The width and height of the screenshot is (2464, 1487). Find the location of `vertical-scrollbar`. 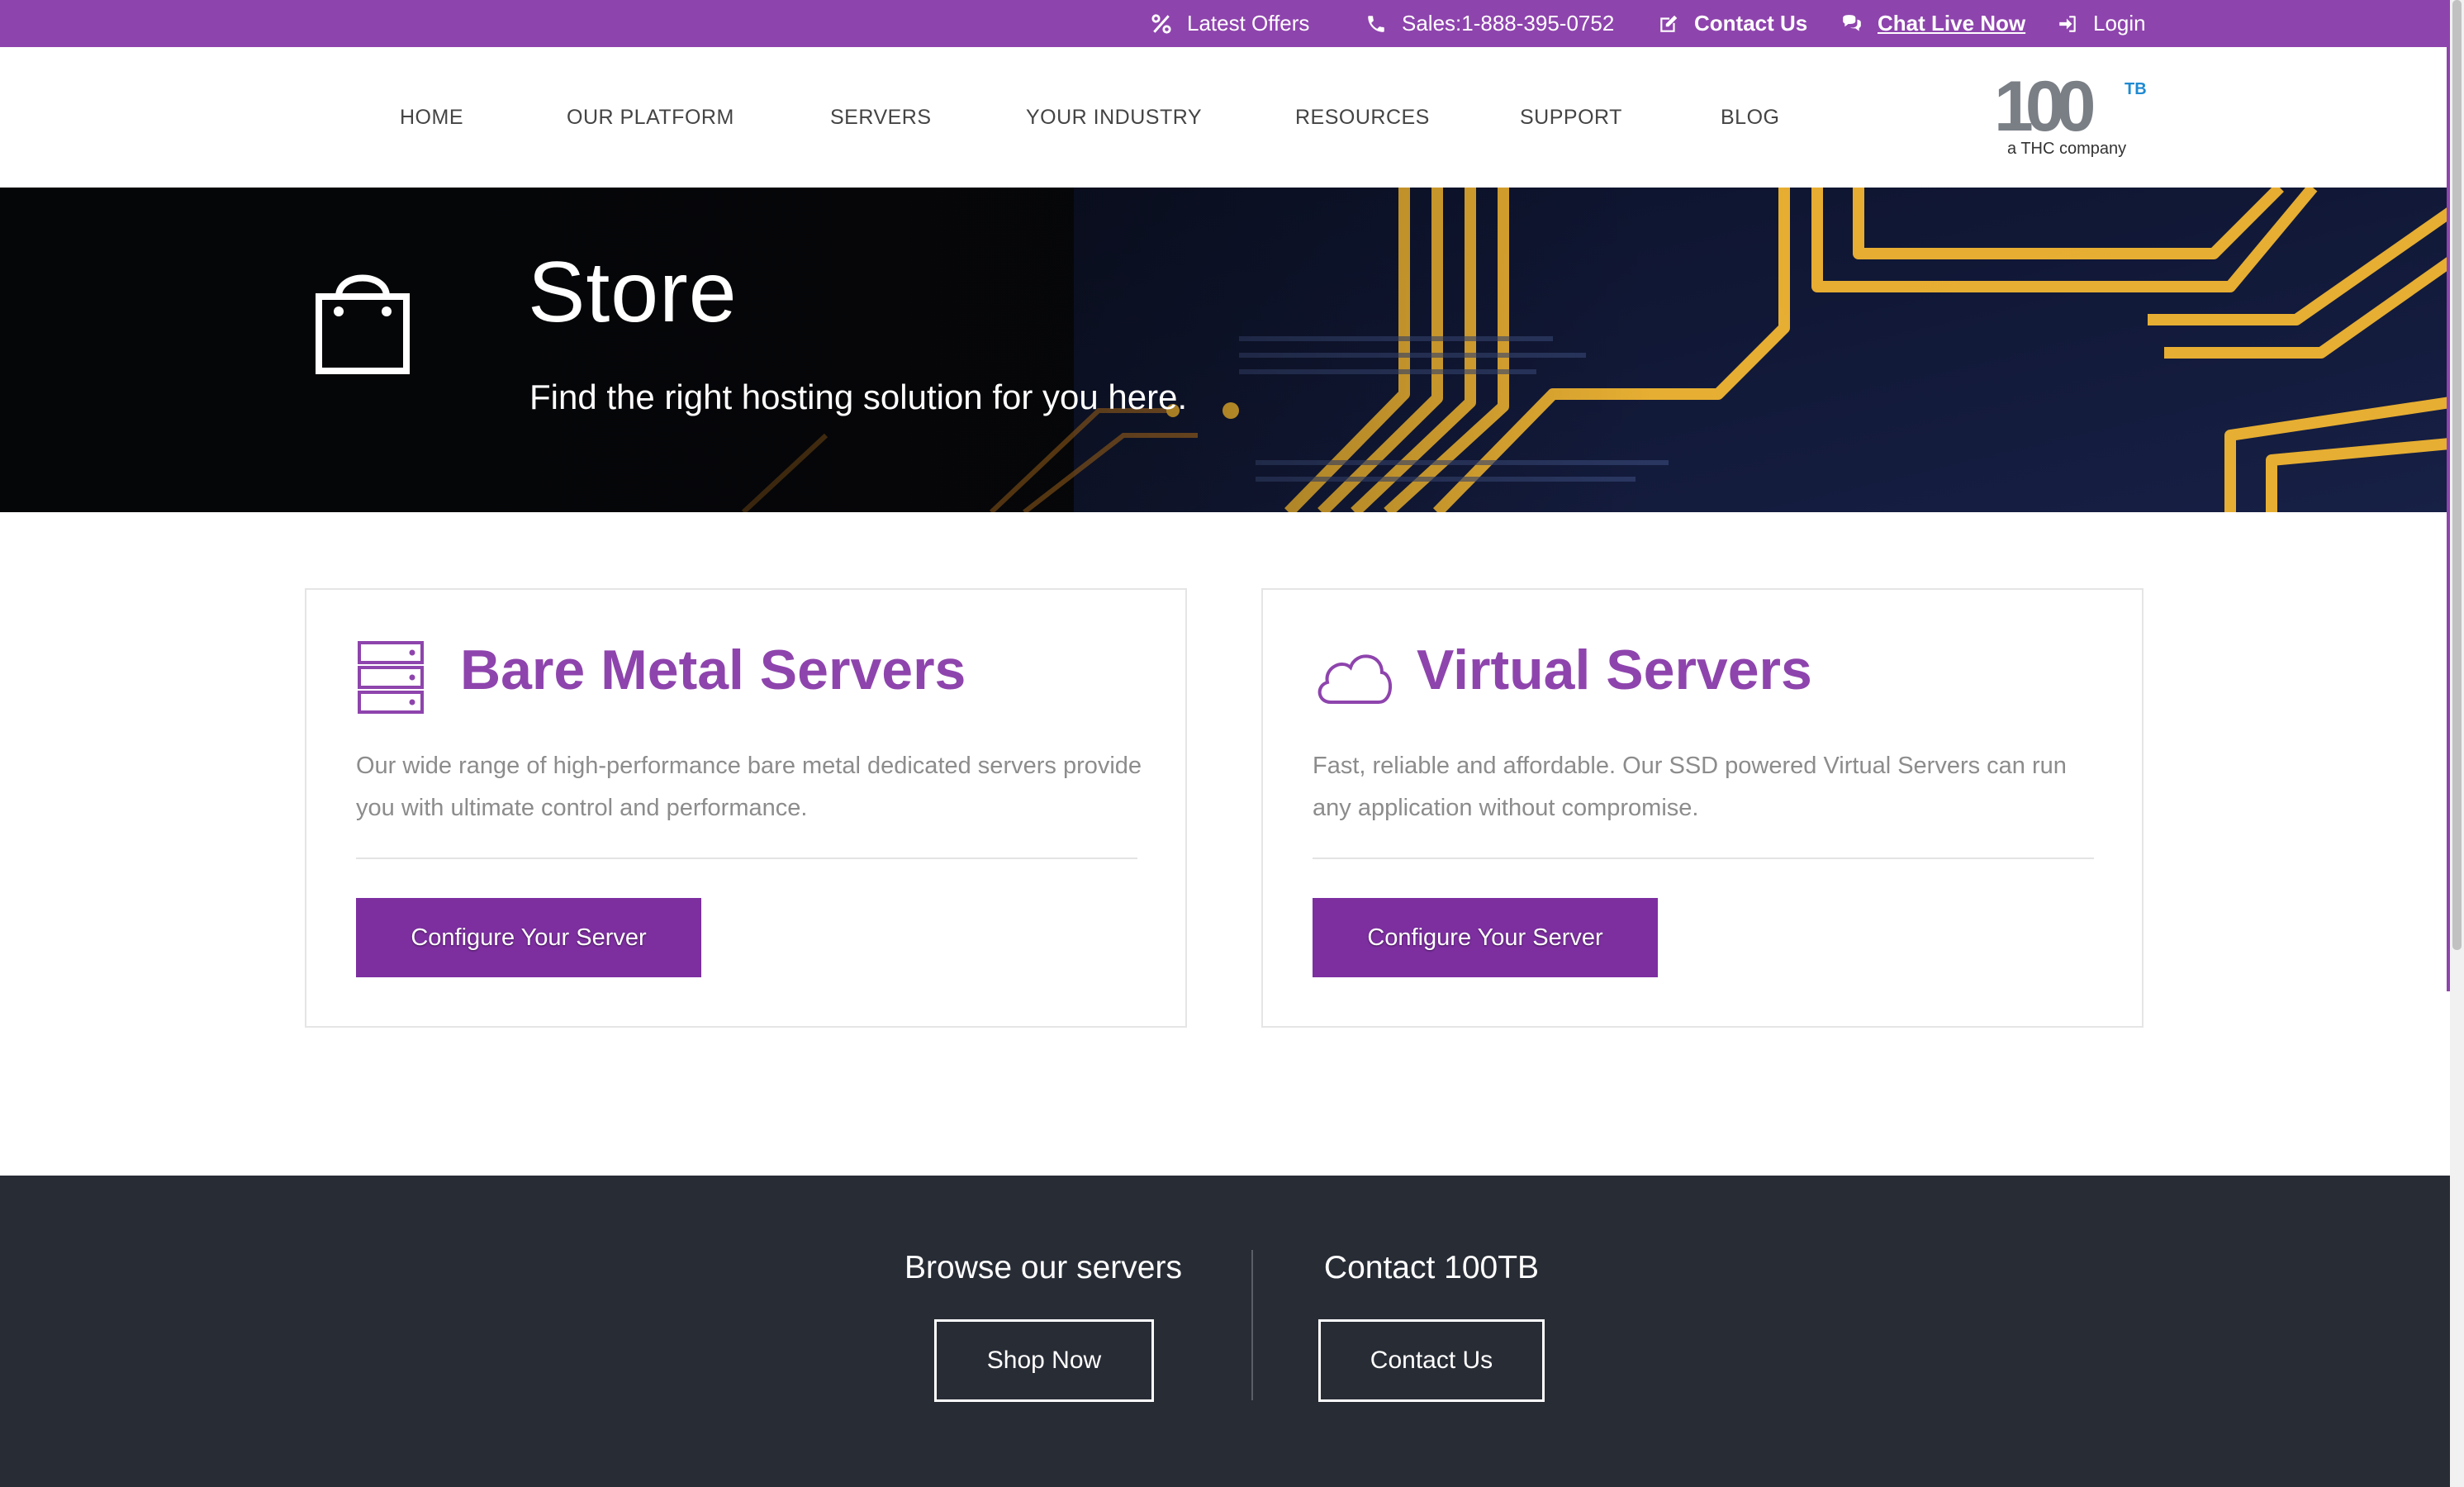

vertical-scrollbar is located at coordinates (2457, 743).